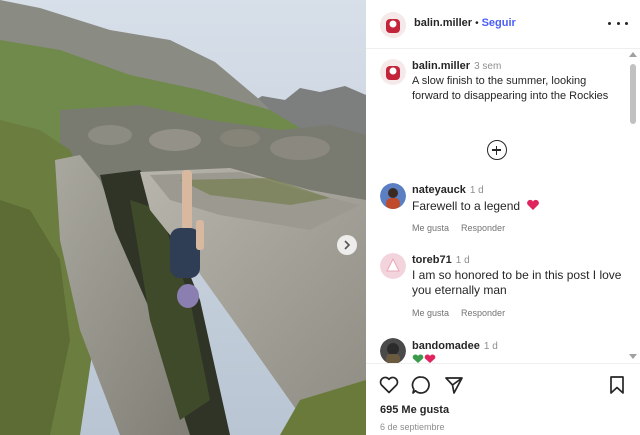 This screenshot has width=640, height=435. What do you see at coordinates (443, 23) in the screenshot?
I see `author-username: balin.miller` at bounding box center [443, 23].